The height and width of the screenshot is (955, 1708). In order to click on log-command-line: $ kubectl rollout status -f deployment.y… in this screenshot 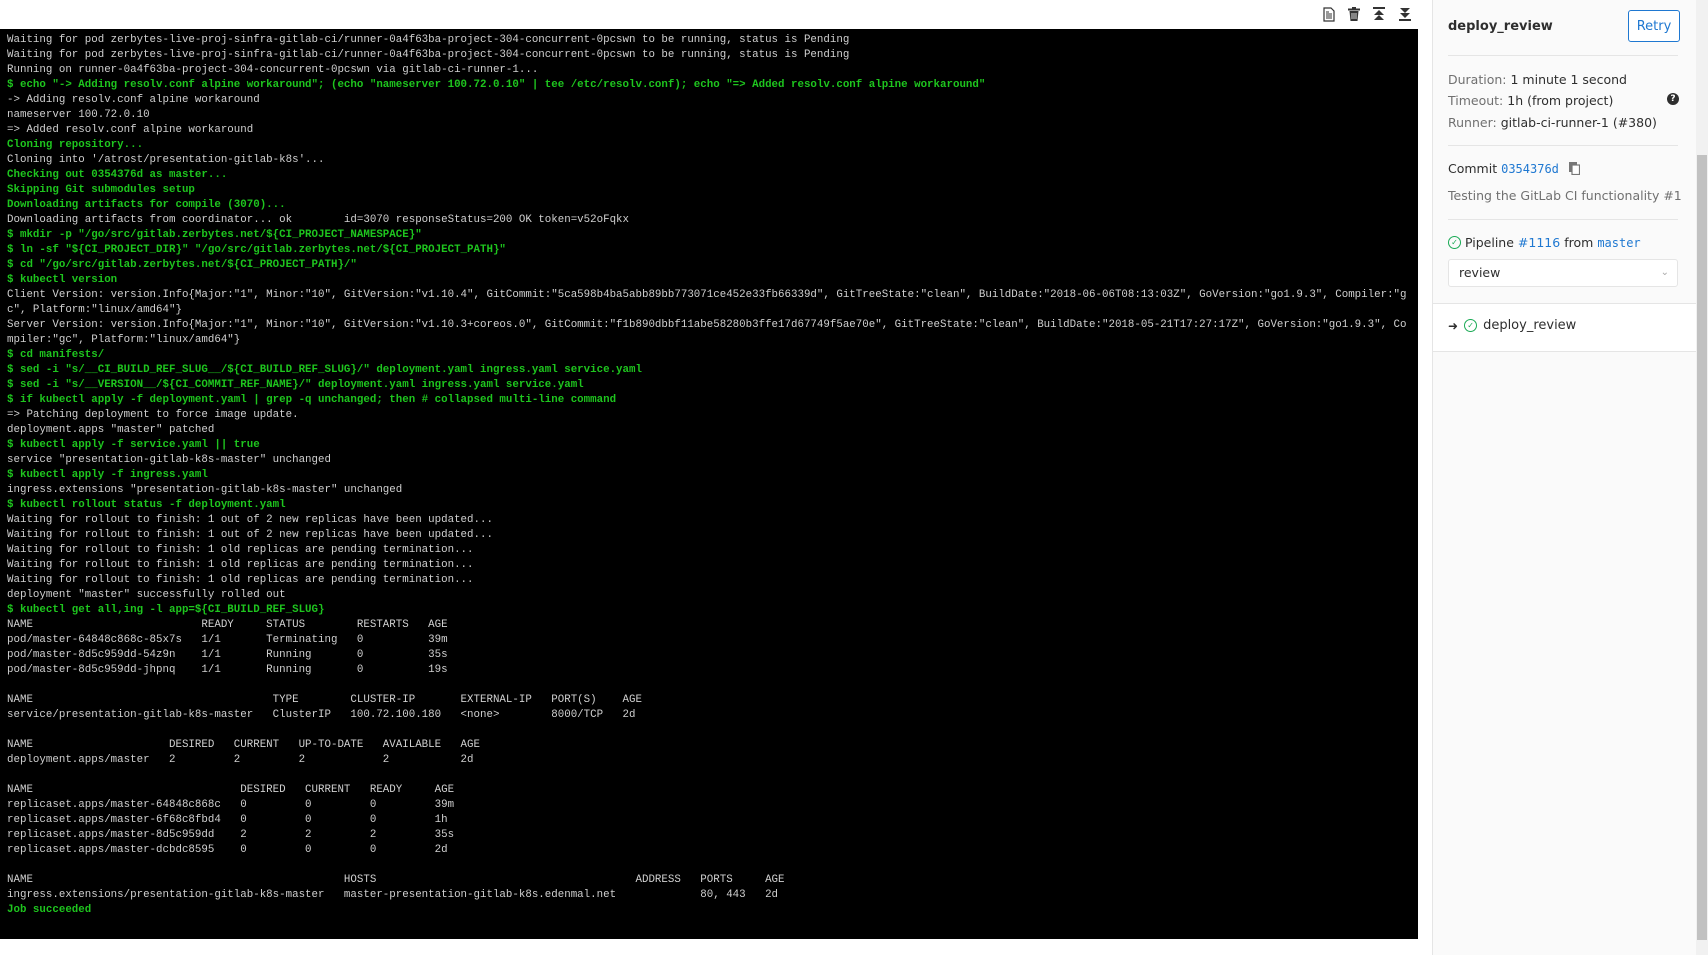, I will do `click(146, 505)`.